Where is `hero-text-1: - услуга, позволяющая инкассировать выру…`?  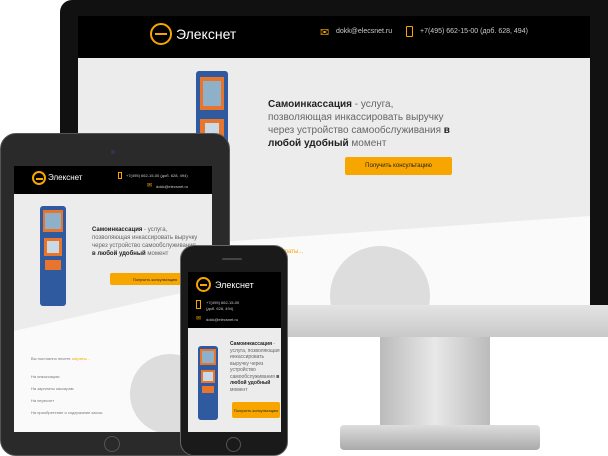 hero-text-1: - услуга, позволяющая инкассировать выру… is located at coordinates (255, 360).